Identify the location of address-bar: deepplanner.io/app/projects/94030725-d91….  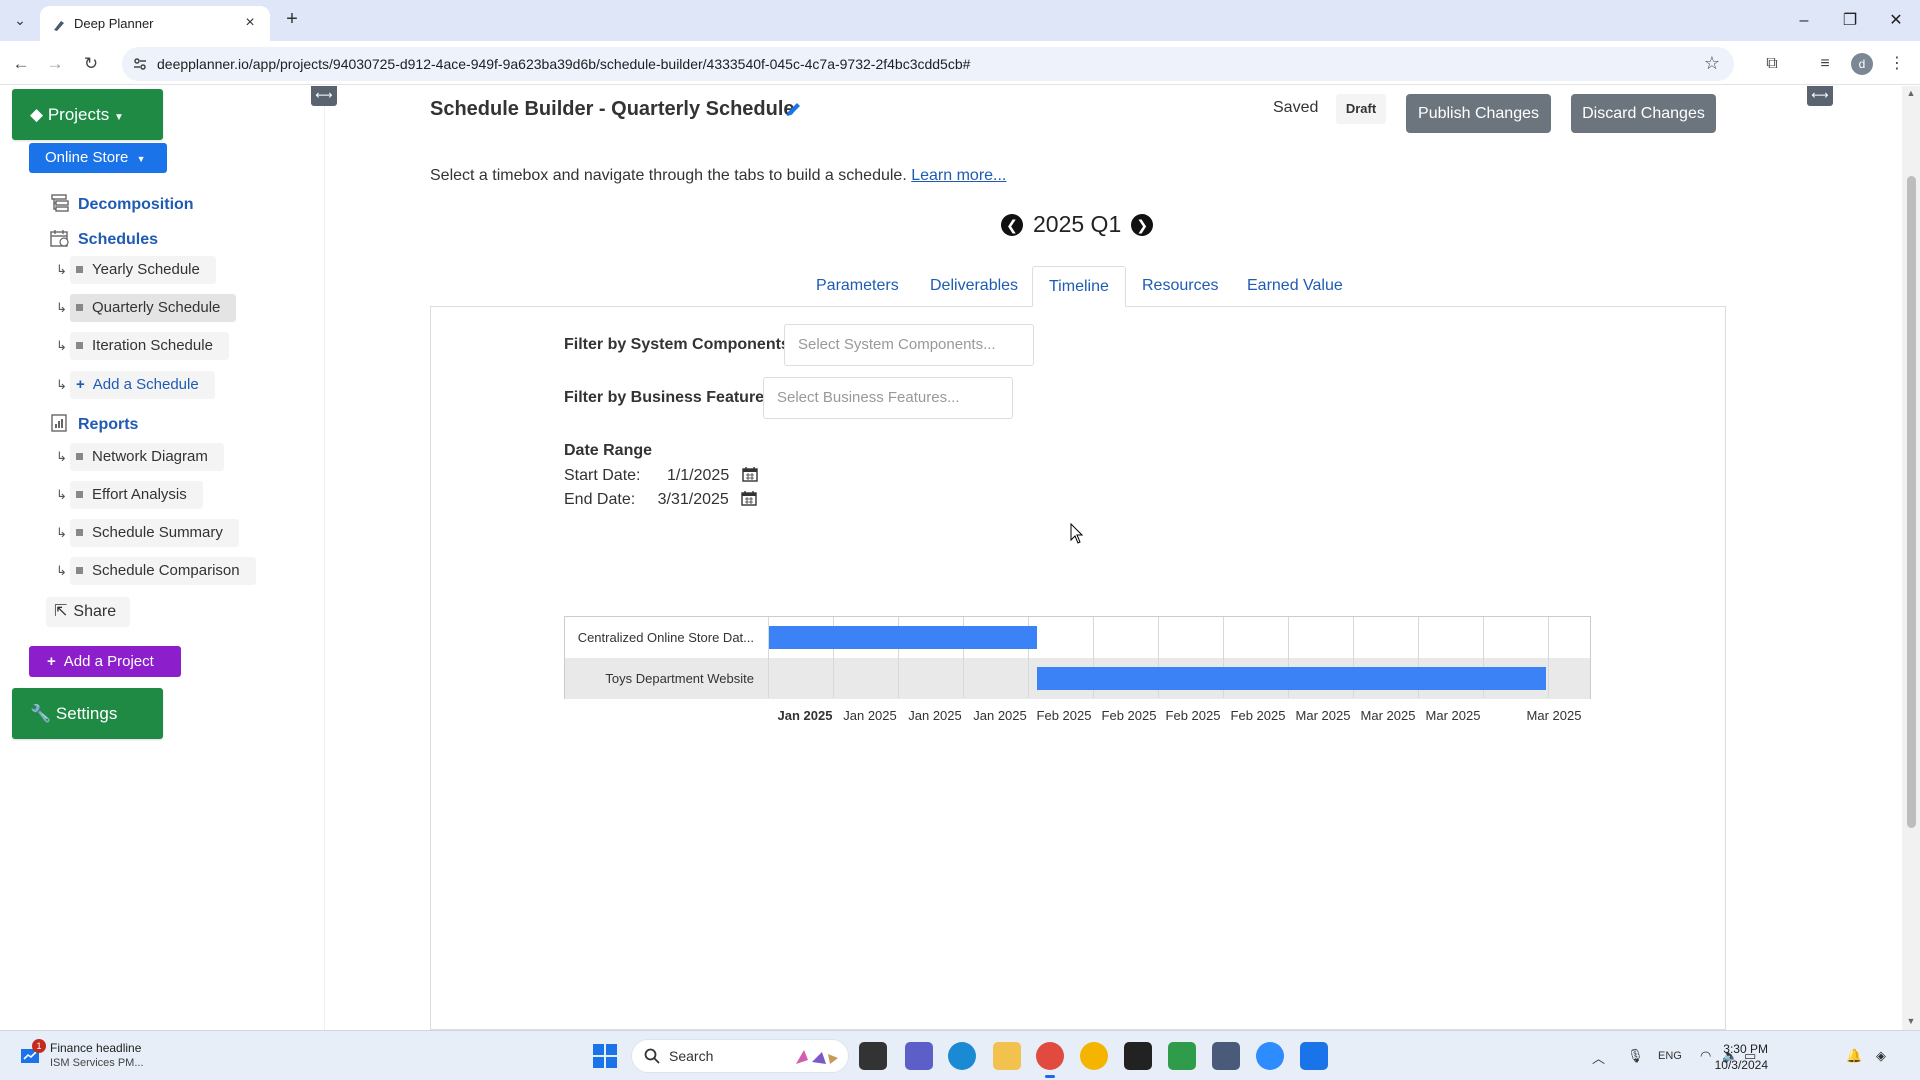
(928, 64).